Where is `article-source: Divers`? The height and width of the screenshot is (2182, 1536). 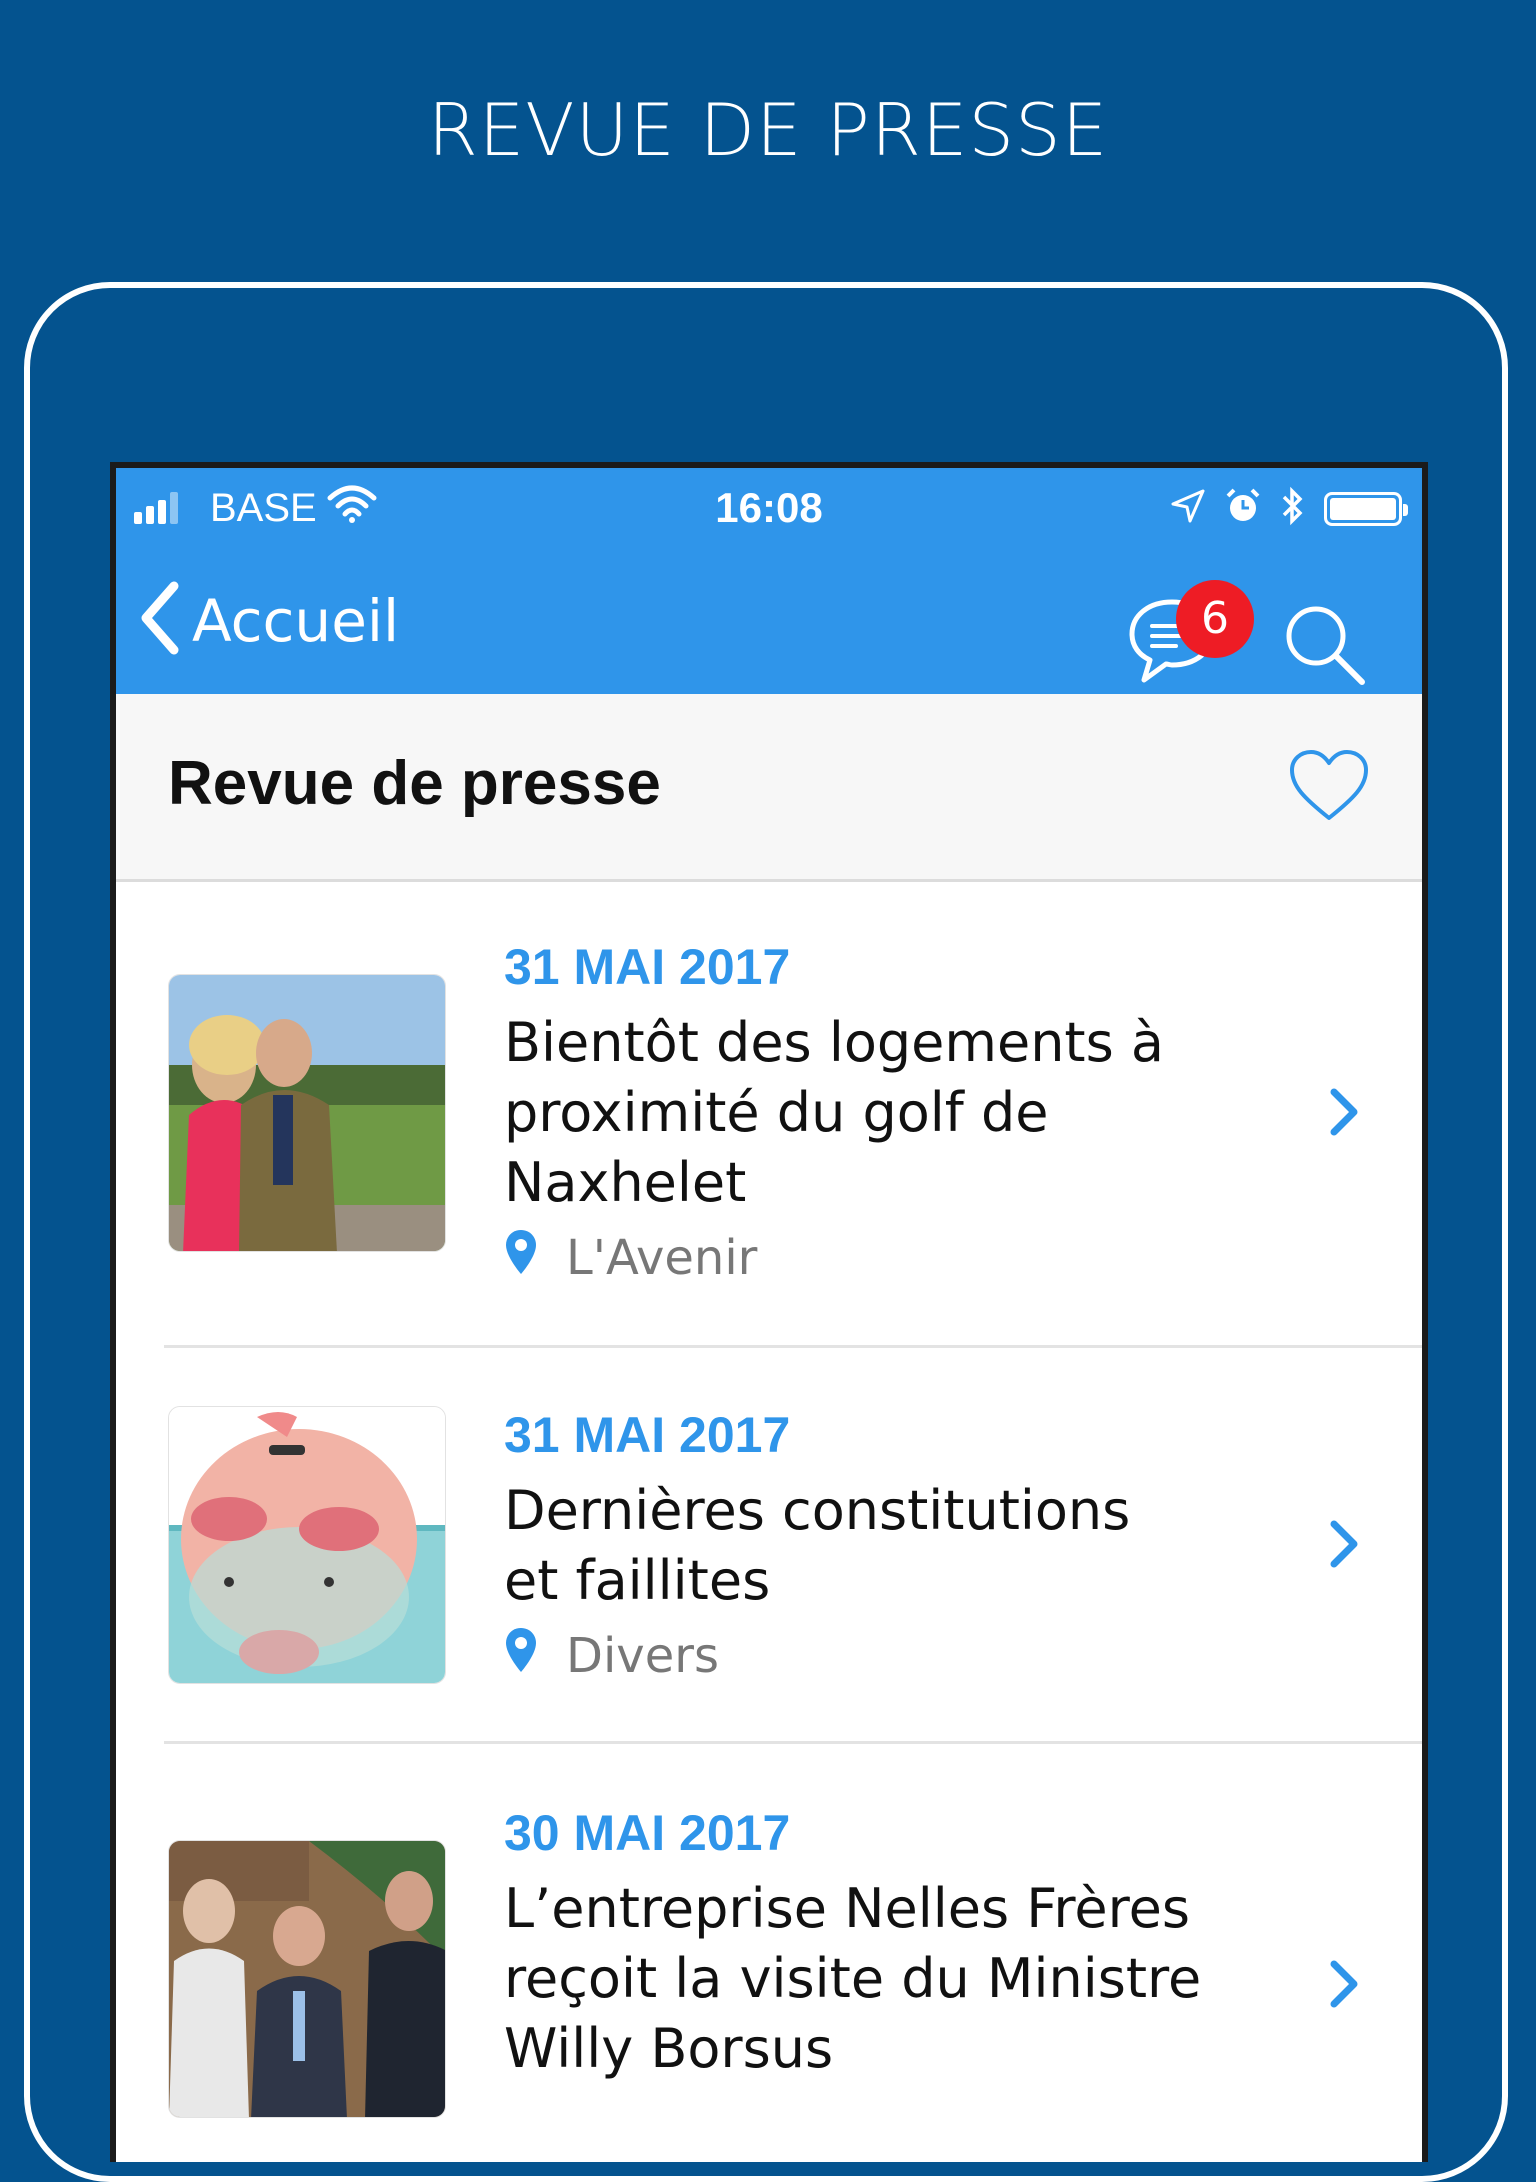 article-source: Divers is located at coordinates (611, 1656).